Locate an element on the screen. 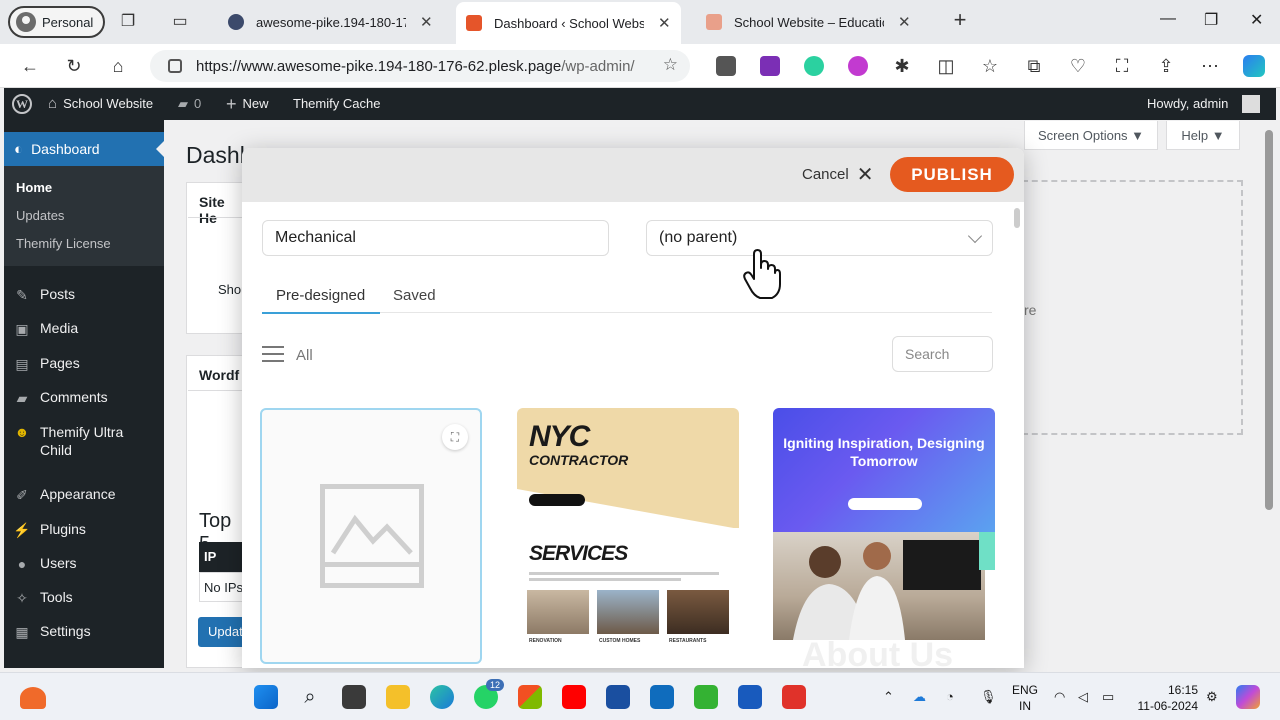 This screenshot has width=1280, height=720. restore-icon: ❐ is located at coordinates (1211, 20).